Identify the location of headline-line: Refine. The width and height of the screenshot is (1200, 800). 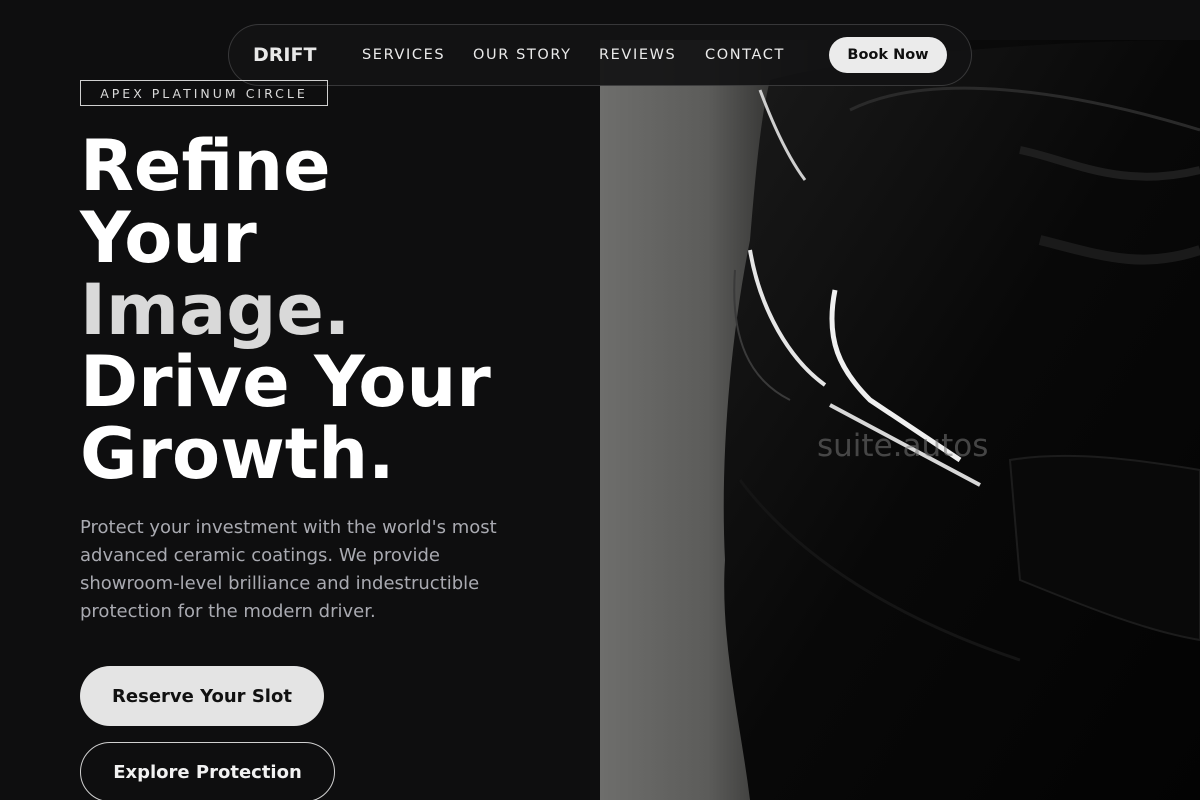
(205, 166).